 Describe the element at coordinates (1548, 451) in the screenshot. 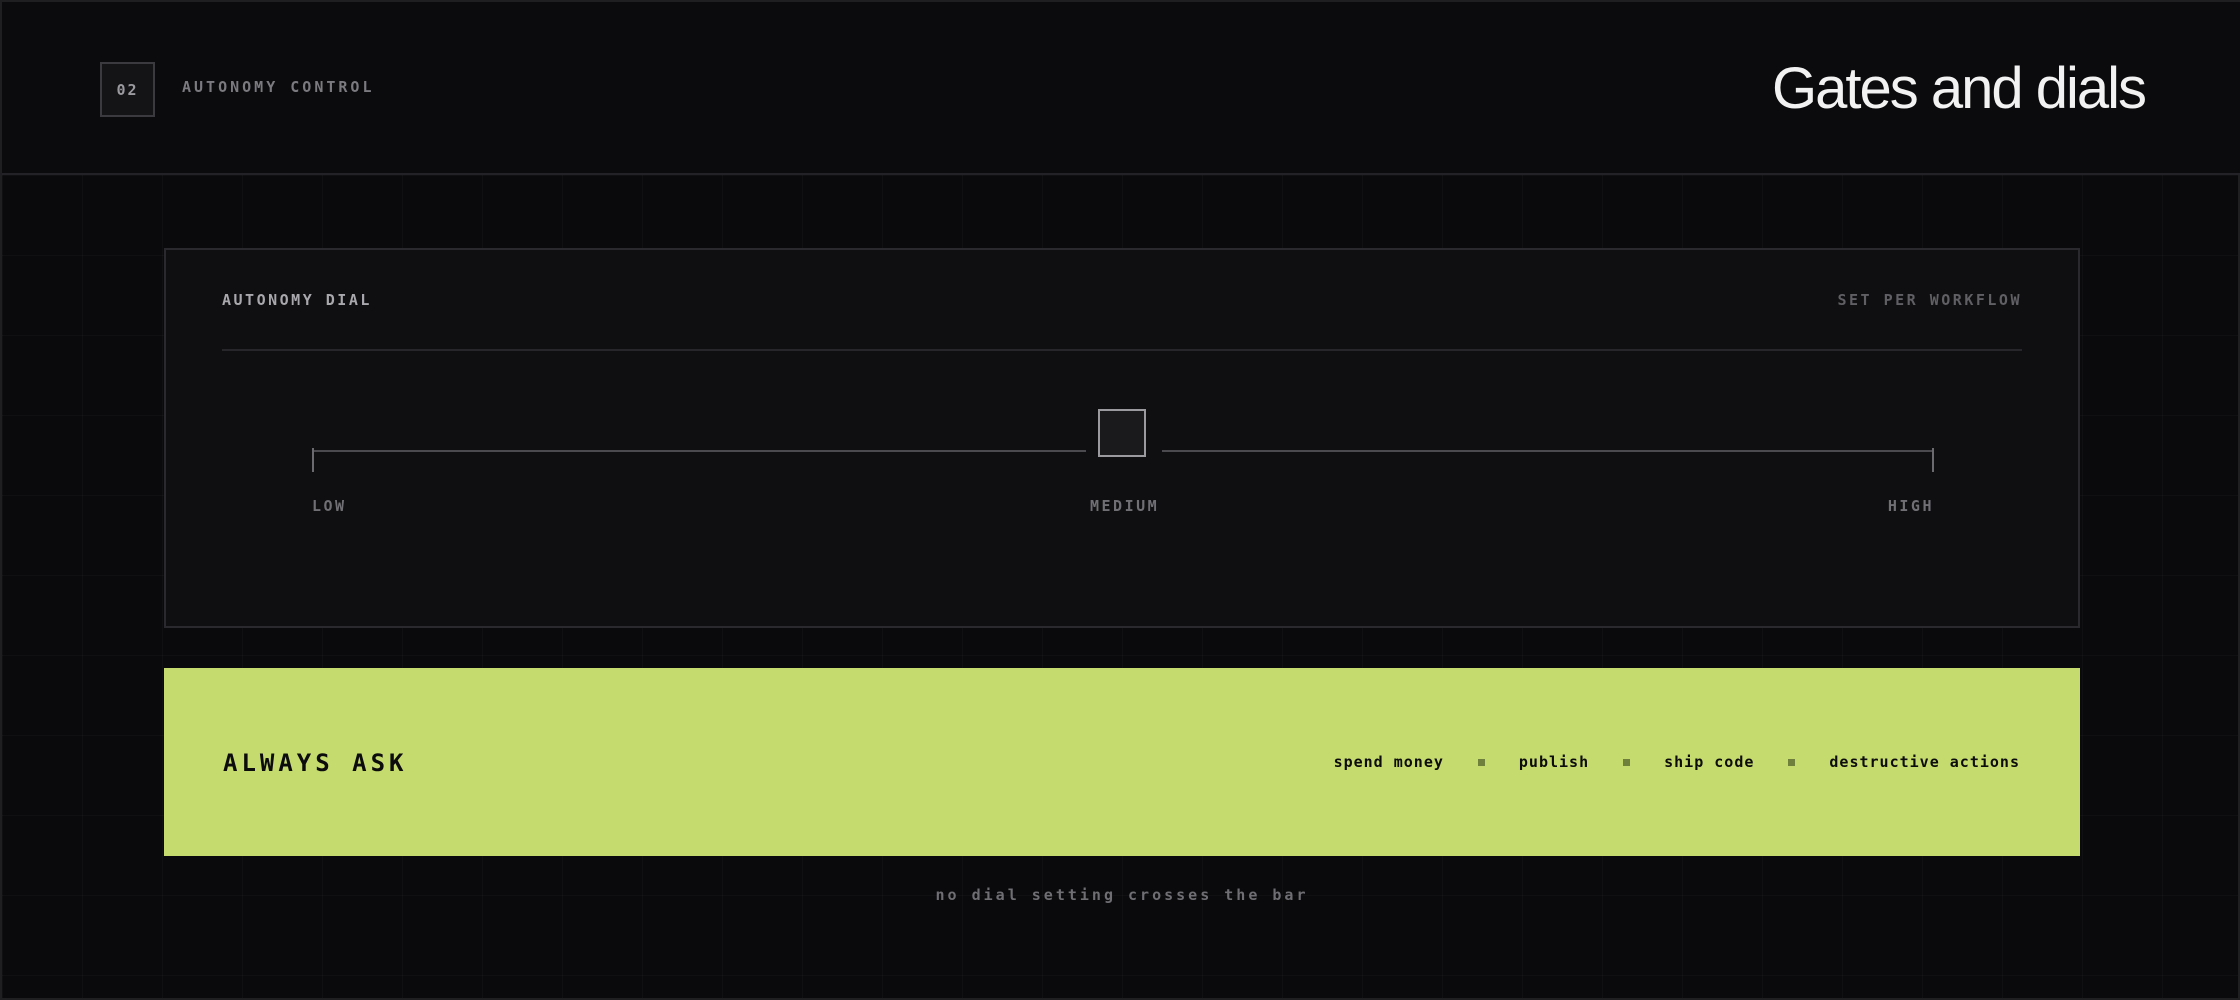

I see `dial-track-right` at that location.